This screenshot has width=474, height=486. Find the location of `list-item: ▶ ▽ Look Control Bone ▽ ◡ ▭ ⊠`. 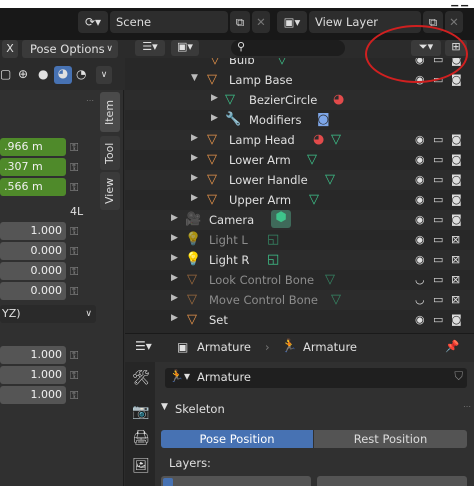

list-item: ▶ ▽ Look Control Bone ▽ ◡ ▭ ⊠ is located at coordinates (299, 280).